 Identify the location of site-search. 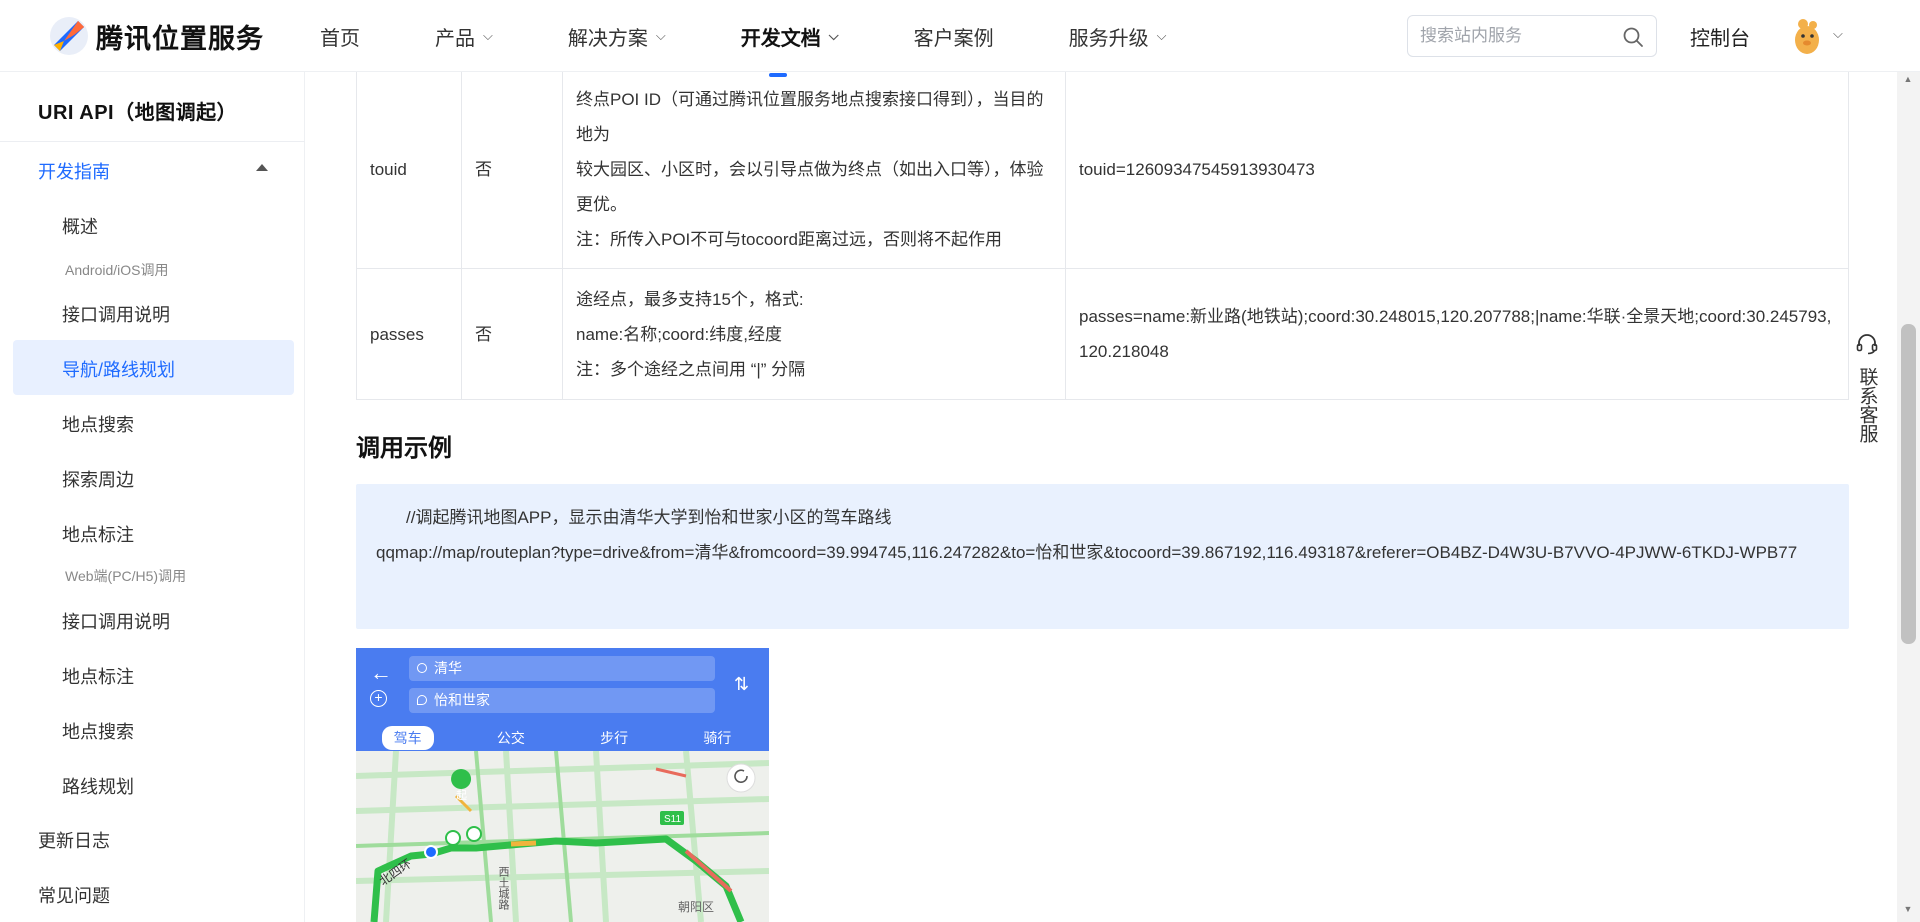
(1532, 36).